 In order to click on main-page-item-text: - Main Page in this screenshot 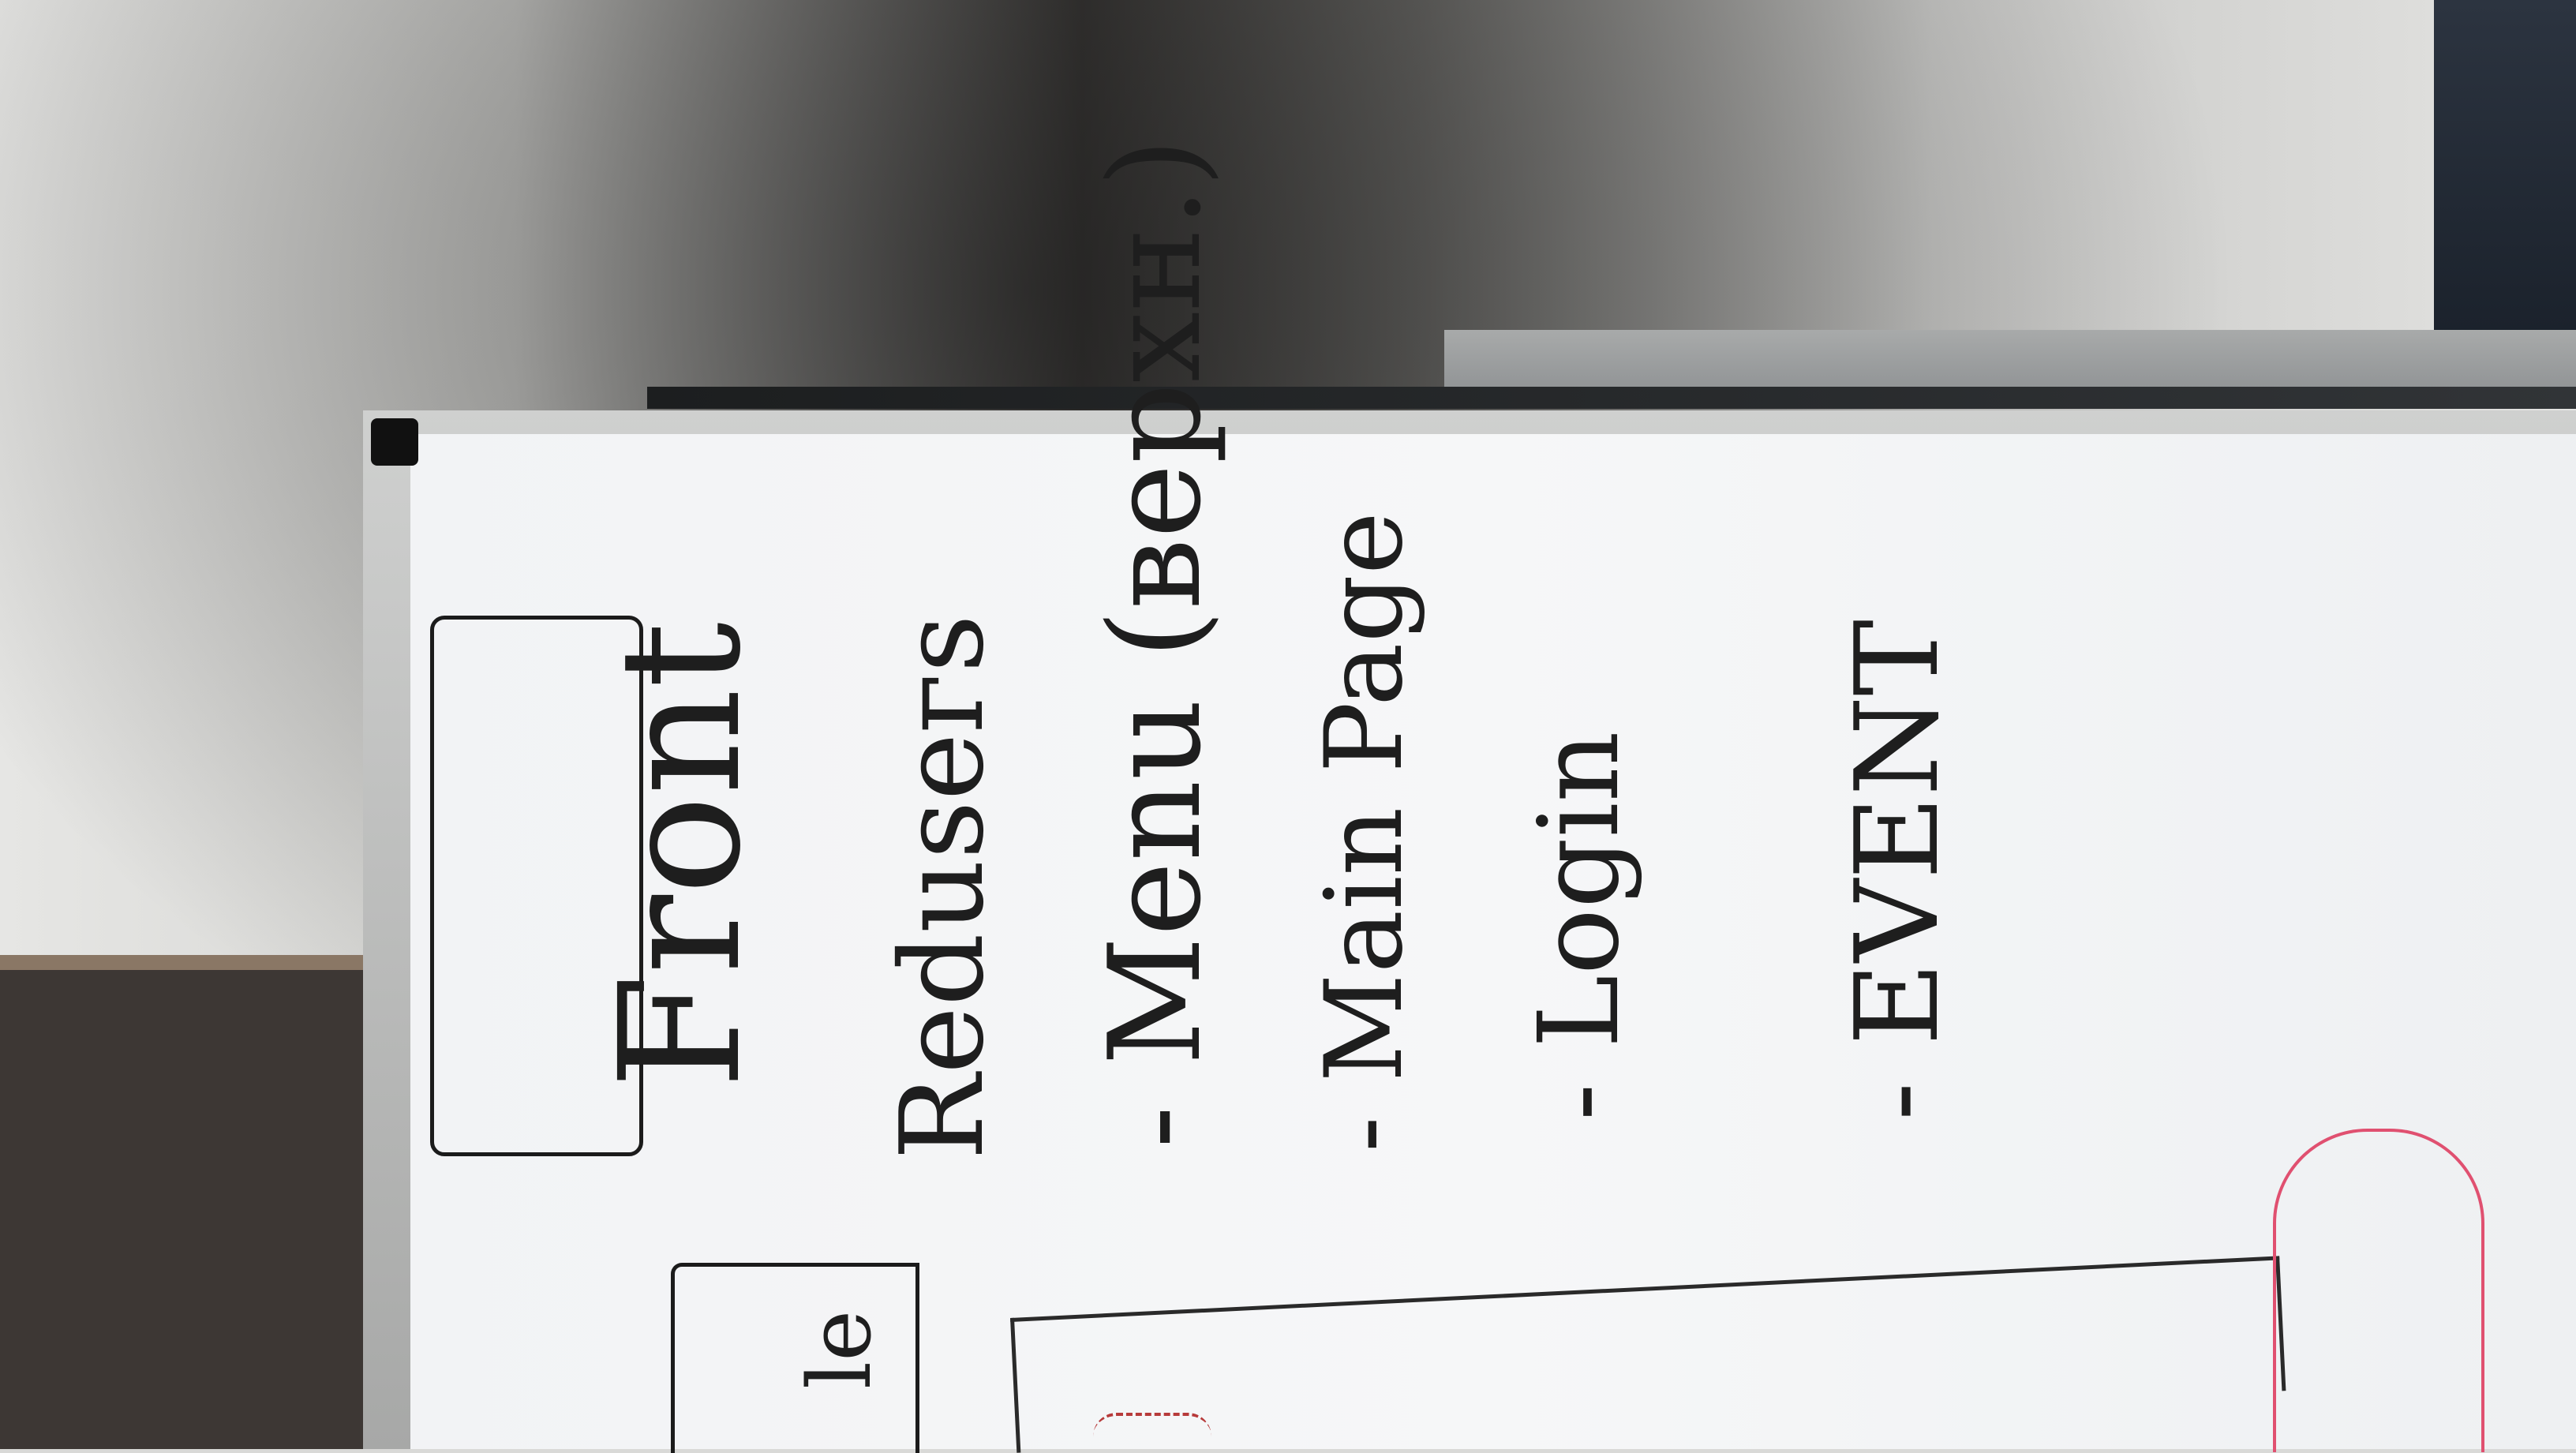, I will do `click(1364, 831)`.